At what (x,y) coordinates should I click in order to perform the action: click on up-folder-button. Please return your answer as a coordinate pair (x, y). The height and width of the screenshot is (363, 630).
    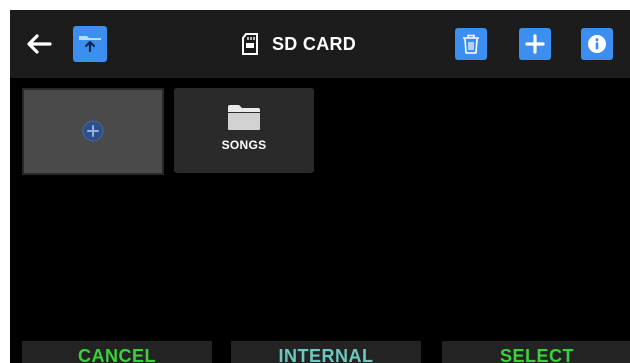
    Looking at the image, I should click on (90, 44).